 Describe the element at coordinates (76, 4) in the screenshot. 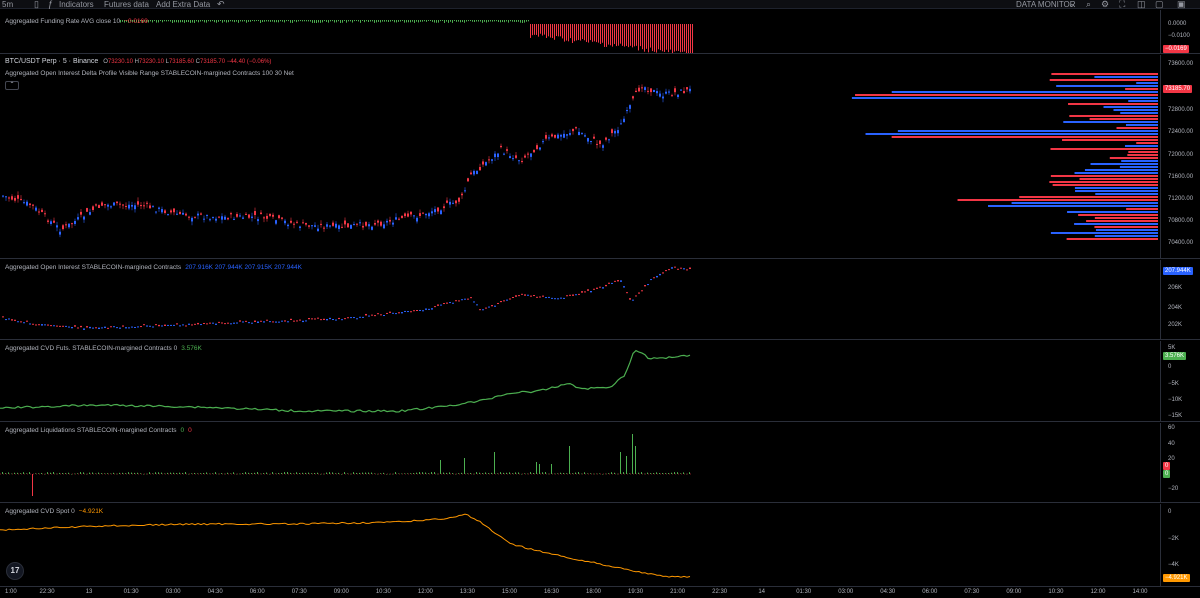

I see `indicators-button: Indicators` at that location.